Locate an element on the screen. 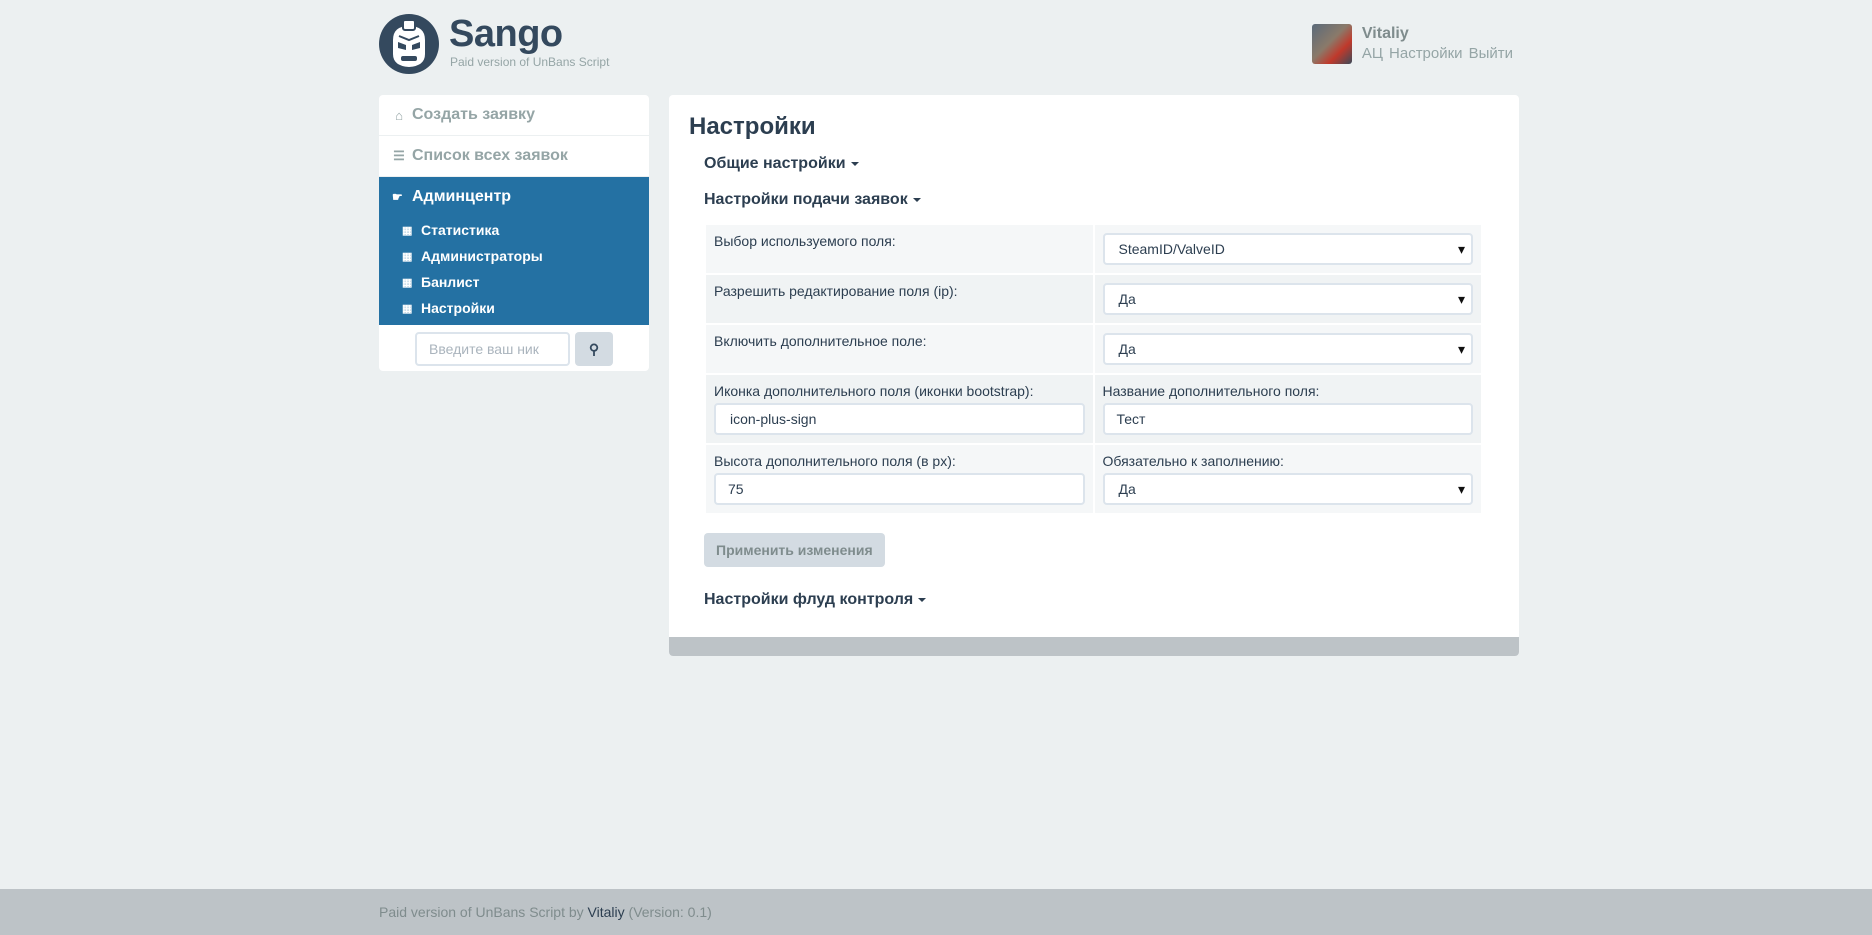  search-icon: ⚲ is located at coordinates (594, 348).